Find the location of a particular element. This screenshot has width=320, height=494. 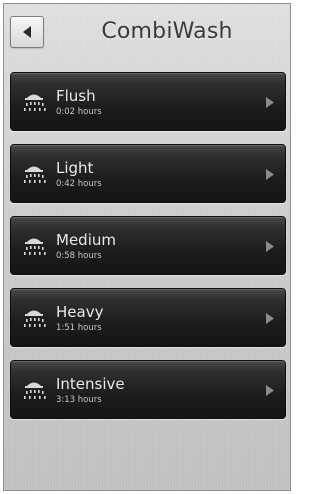

header: CombiWash is located at coordinates (147, 31).